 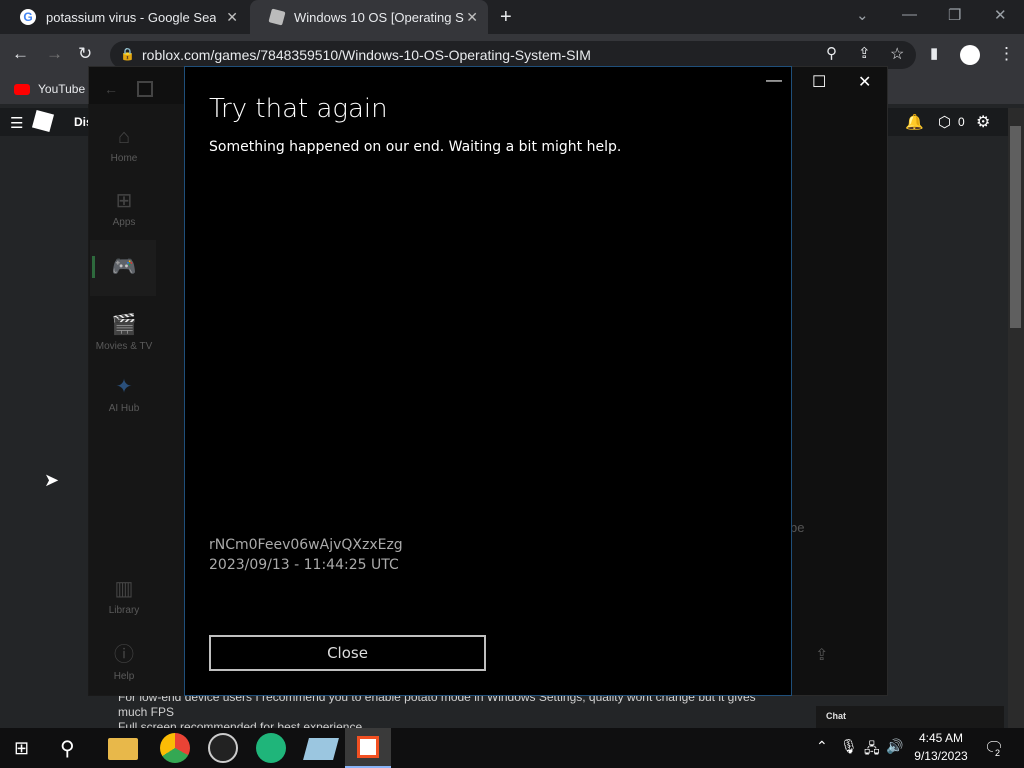 What do you see at coordinates (20, 54) in the screenshot?
I see `back-icon: ←` at bounding box center [20, 54].